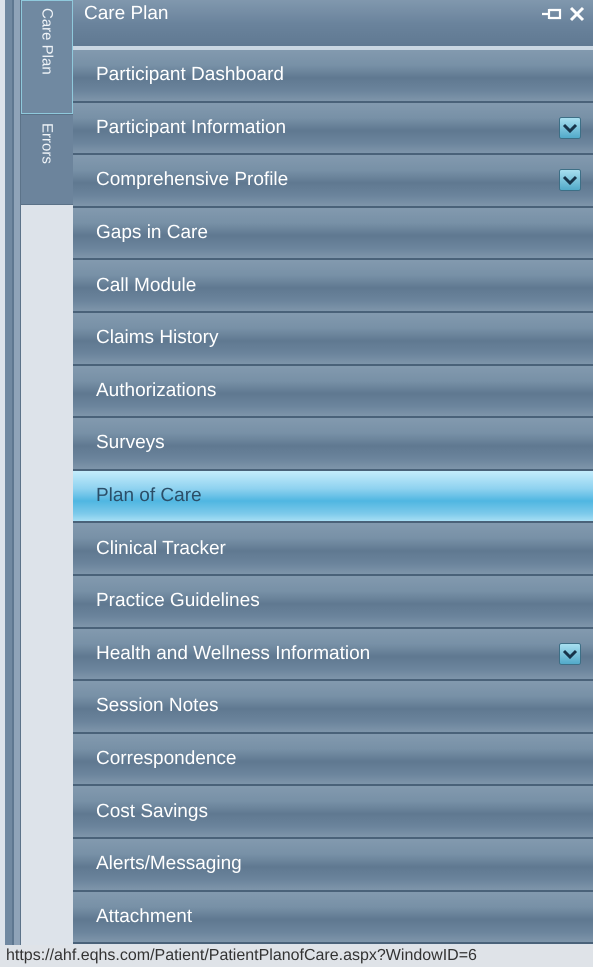  What do you see at coordinates (333, 549) in the screenshot?
I see `menu-item: Clinical Tracker` at bounding box center [333, 549].